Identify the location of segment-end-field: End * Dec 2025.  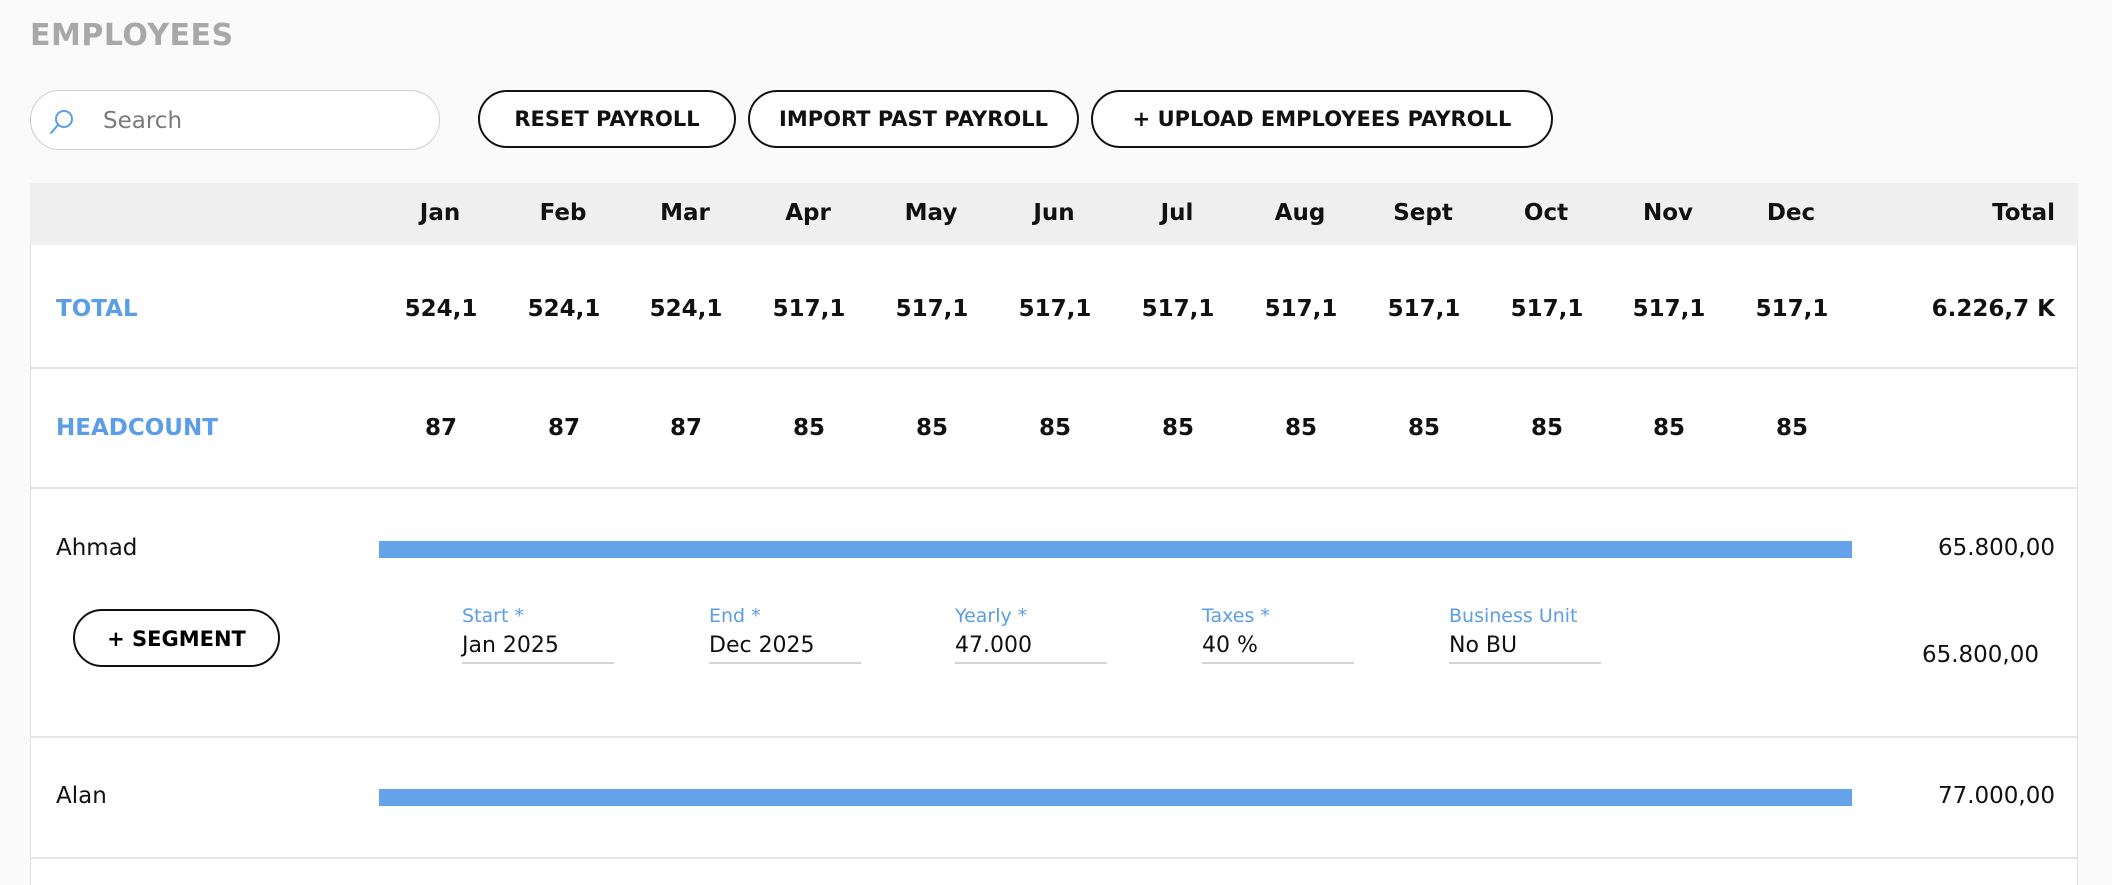
(785, 634).